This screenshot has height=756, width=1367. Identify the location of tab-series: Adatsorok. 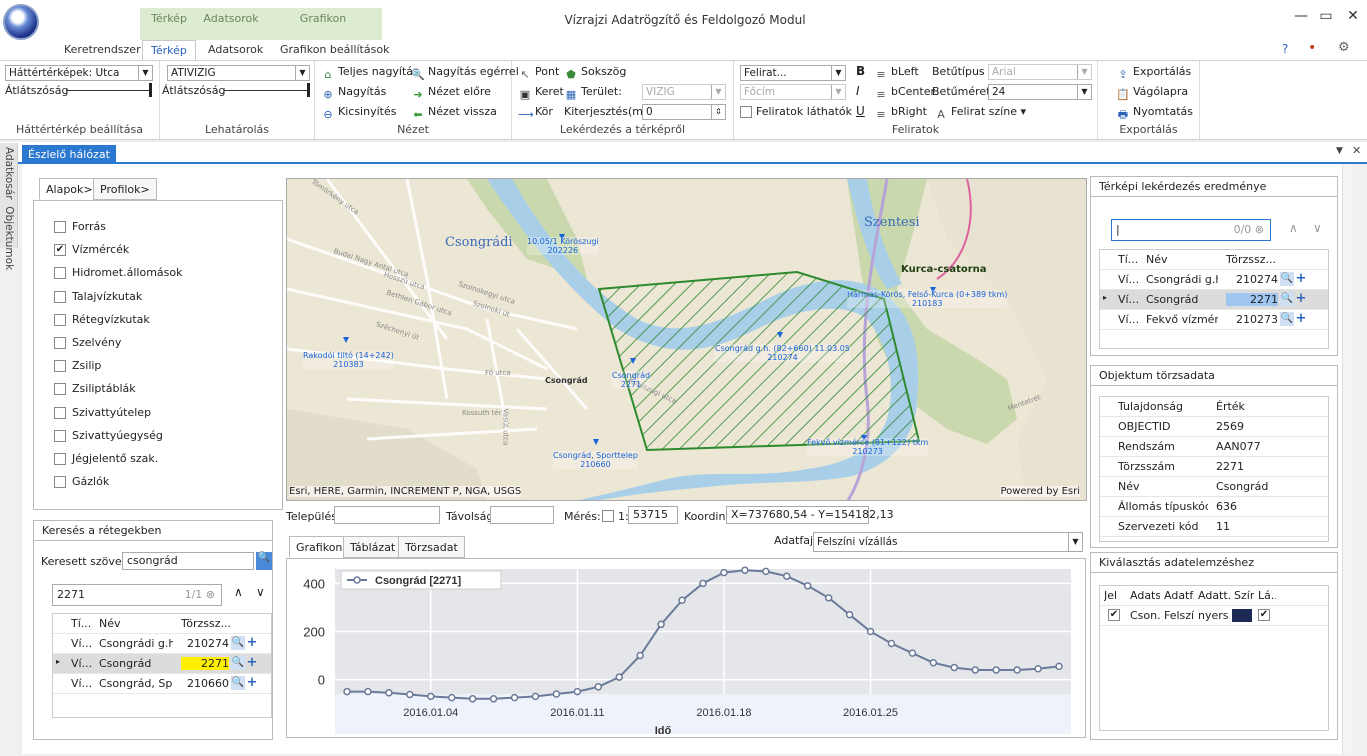
(235, 50).